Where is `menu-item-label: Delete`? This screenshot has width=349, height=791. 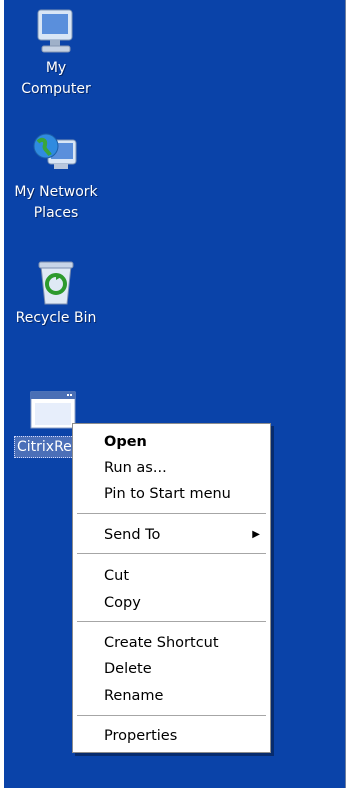 menu-item-label: Delete is located at coordinates (128, 669).